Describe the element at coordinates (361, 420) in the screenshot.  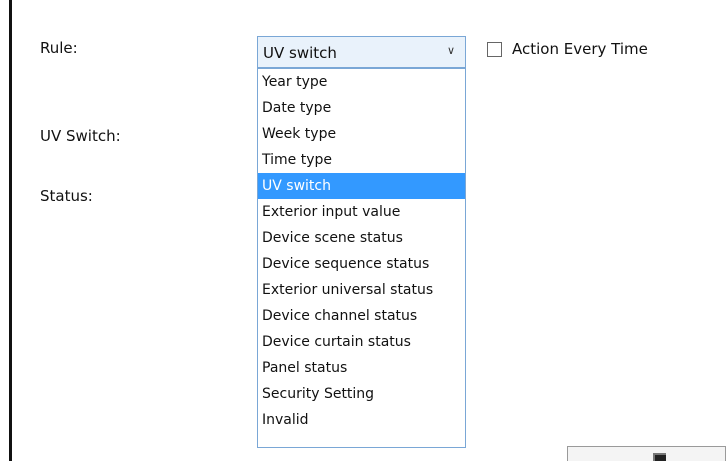
I see `dropdown-option-invalid: Invalid` at that location.